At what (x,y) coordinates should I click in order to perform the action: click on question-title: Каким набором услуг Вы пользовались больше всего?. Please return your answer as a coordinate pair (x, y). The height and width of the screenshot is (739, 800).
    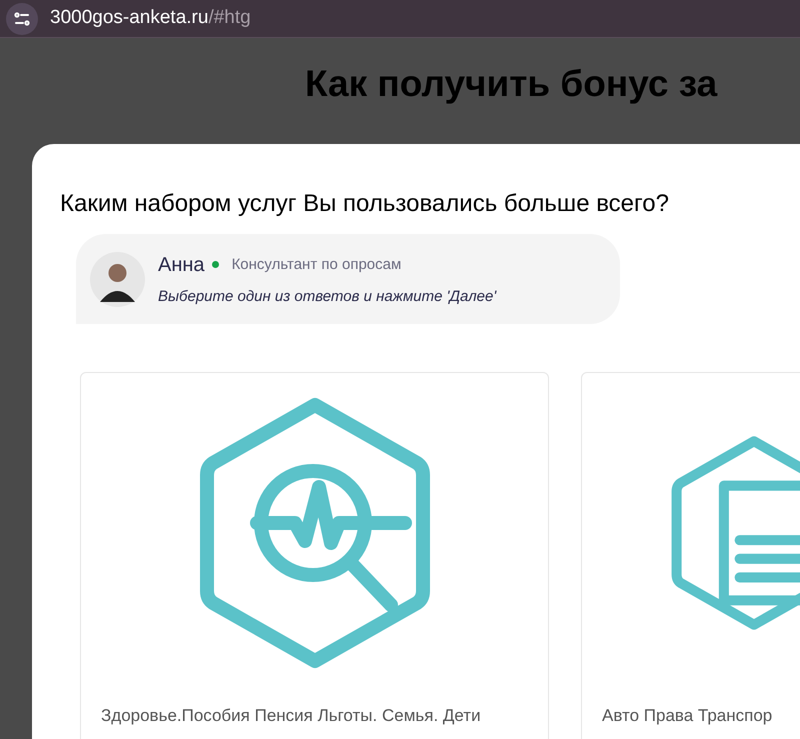
    Looking at the image, I should click on (365, 204).